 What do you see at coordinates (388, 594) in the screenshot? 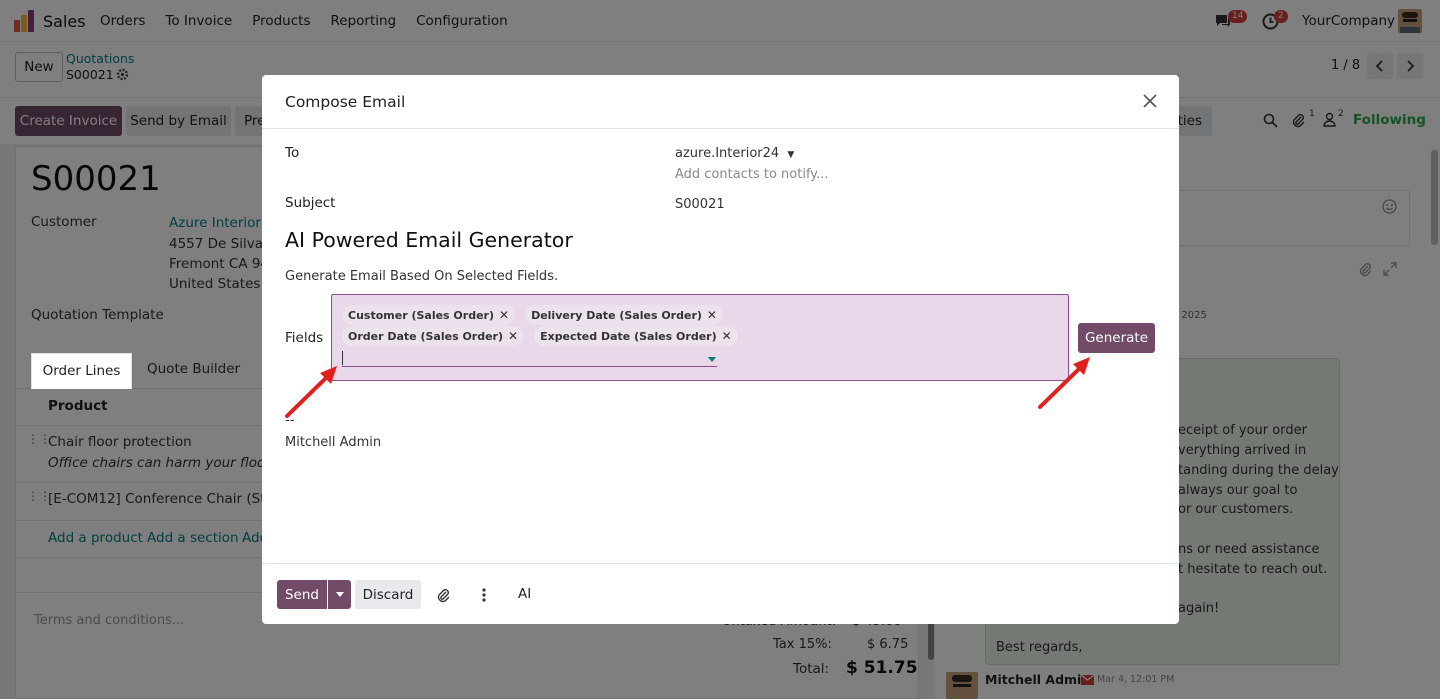
I see `discard-button: Discard` at bounding box center [388, 594].